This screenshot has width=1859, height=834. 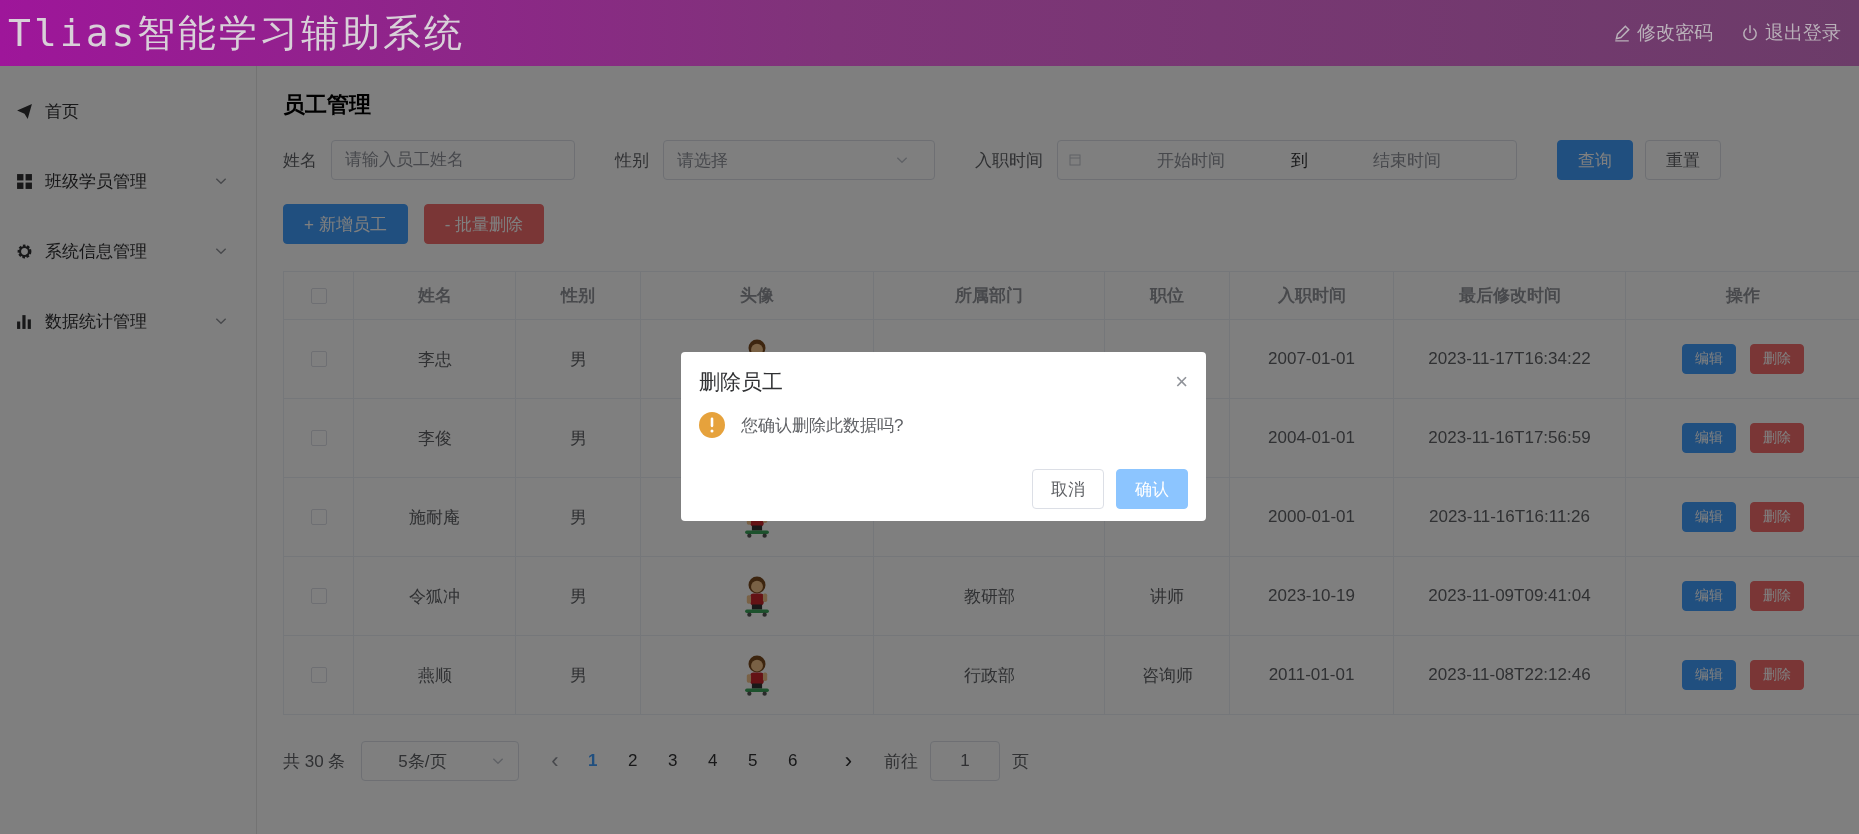 I want to click on table-cell-text: 李俊, so click(x=434, y=438).